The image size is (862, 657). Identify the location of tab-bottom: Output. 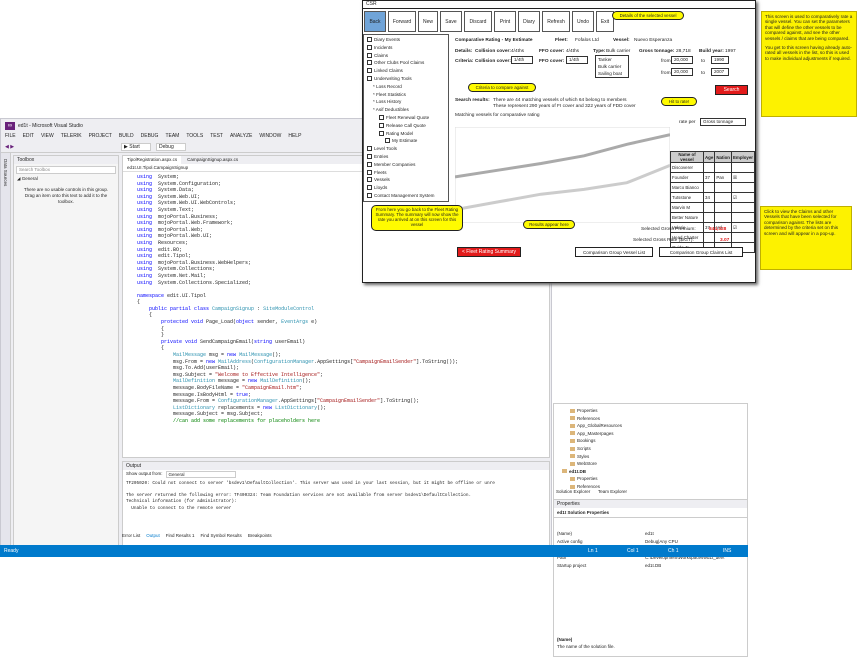
(153, 537).